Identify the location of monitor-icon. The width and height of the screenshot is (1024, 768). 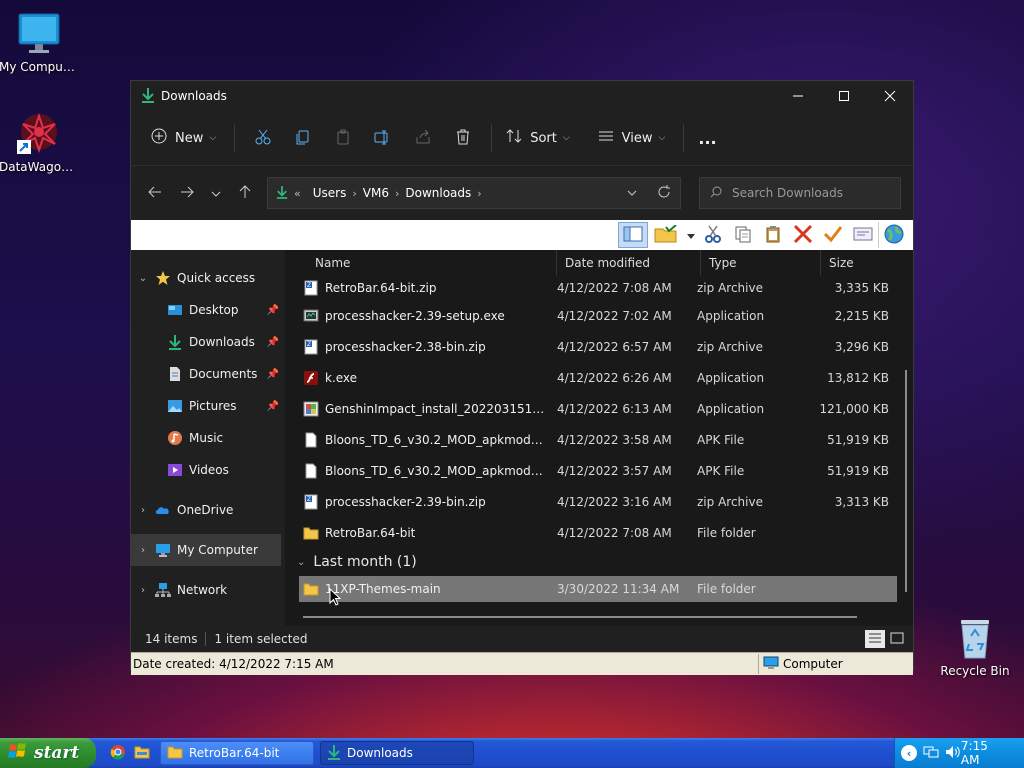
(771, 664).